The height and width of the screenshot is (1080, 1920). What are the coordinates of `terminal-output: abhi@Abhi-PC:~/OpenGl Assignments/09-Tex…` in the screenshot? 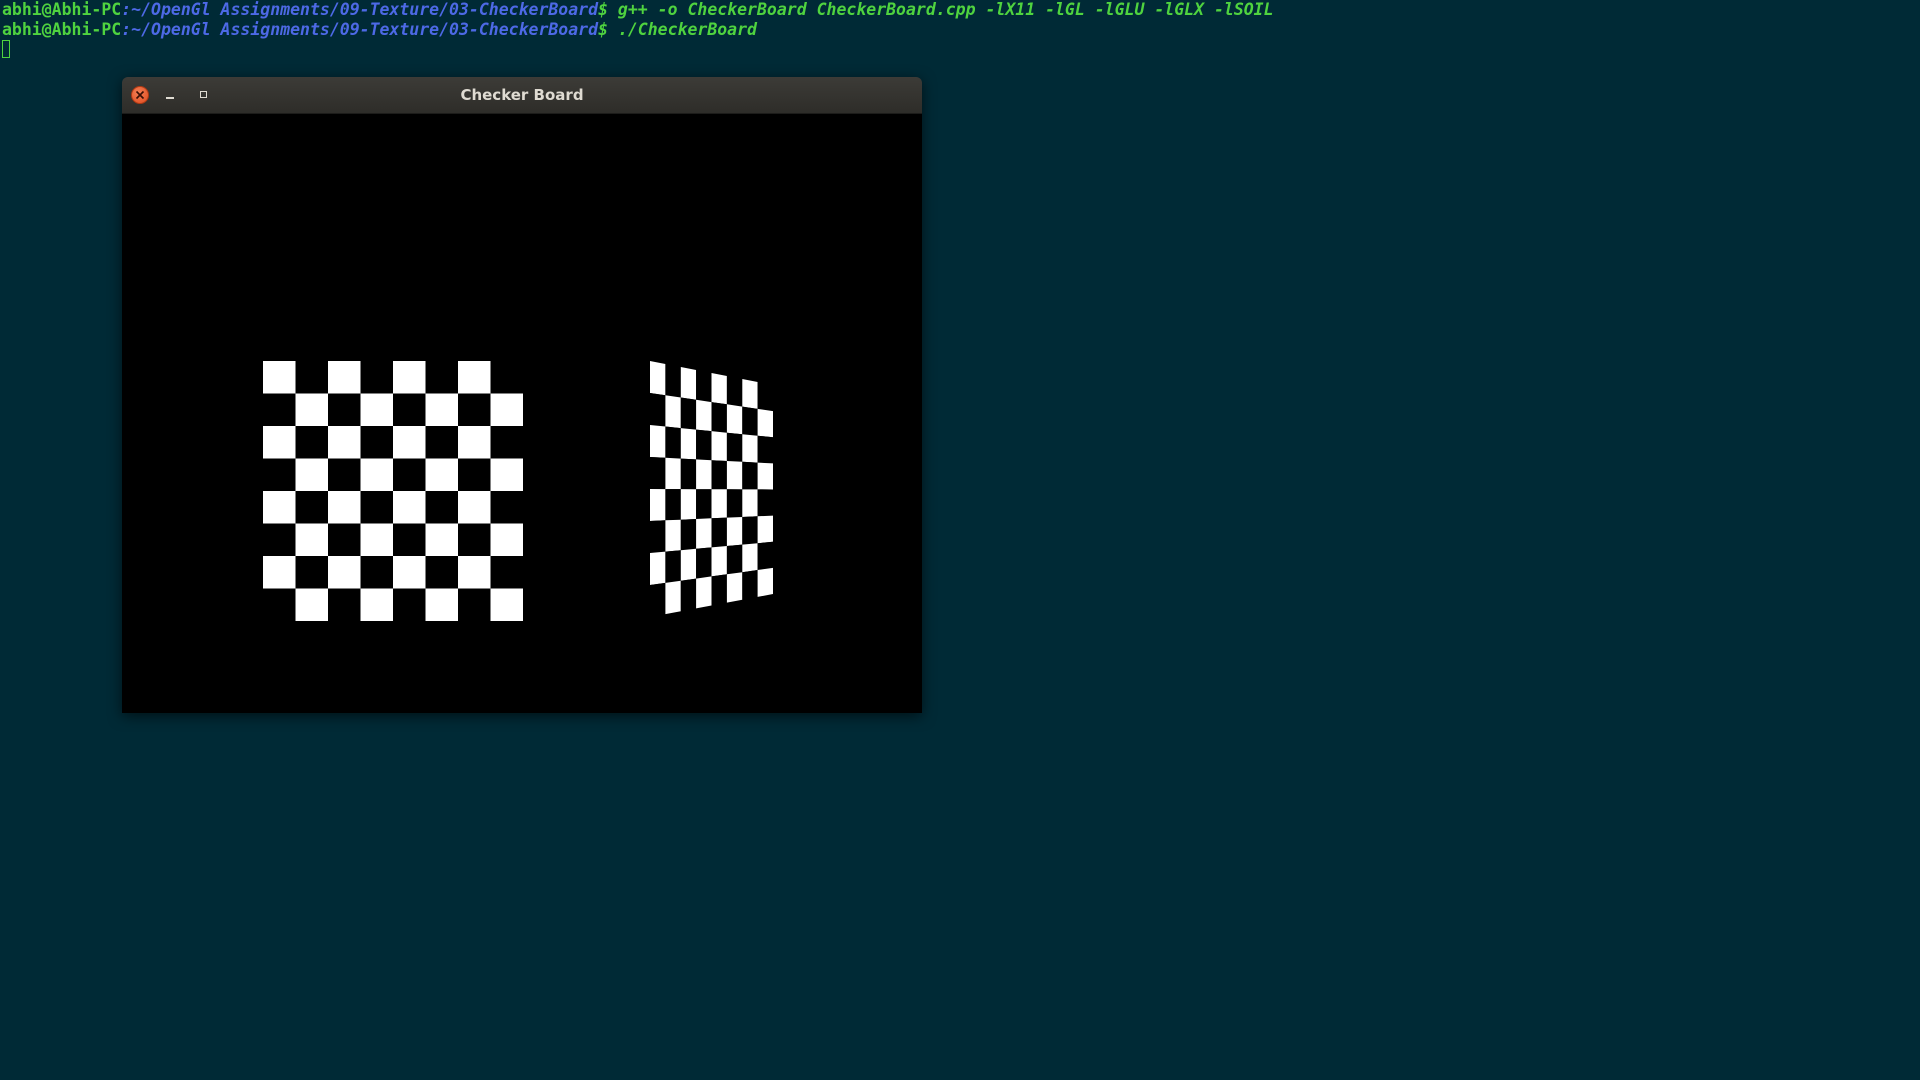 It's located at (957, 20).